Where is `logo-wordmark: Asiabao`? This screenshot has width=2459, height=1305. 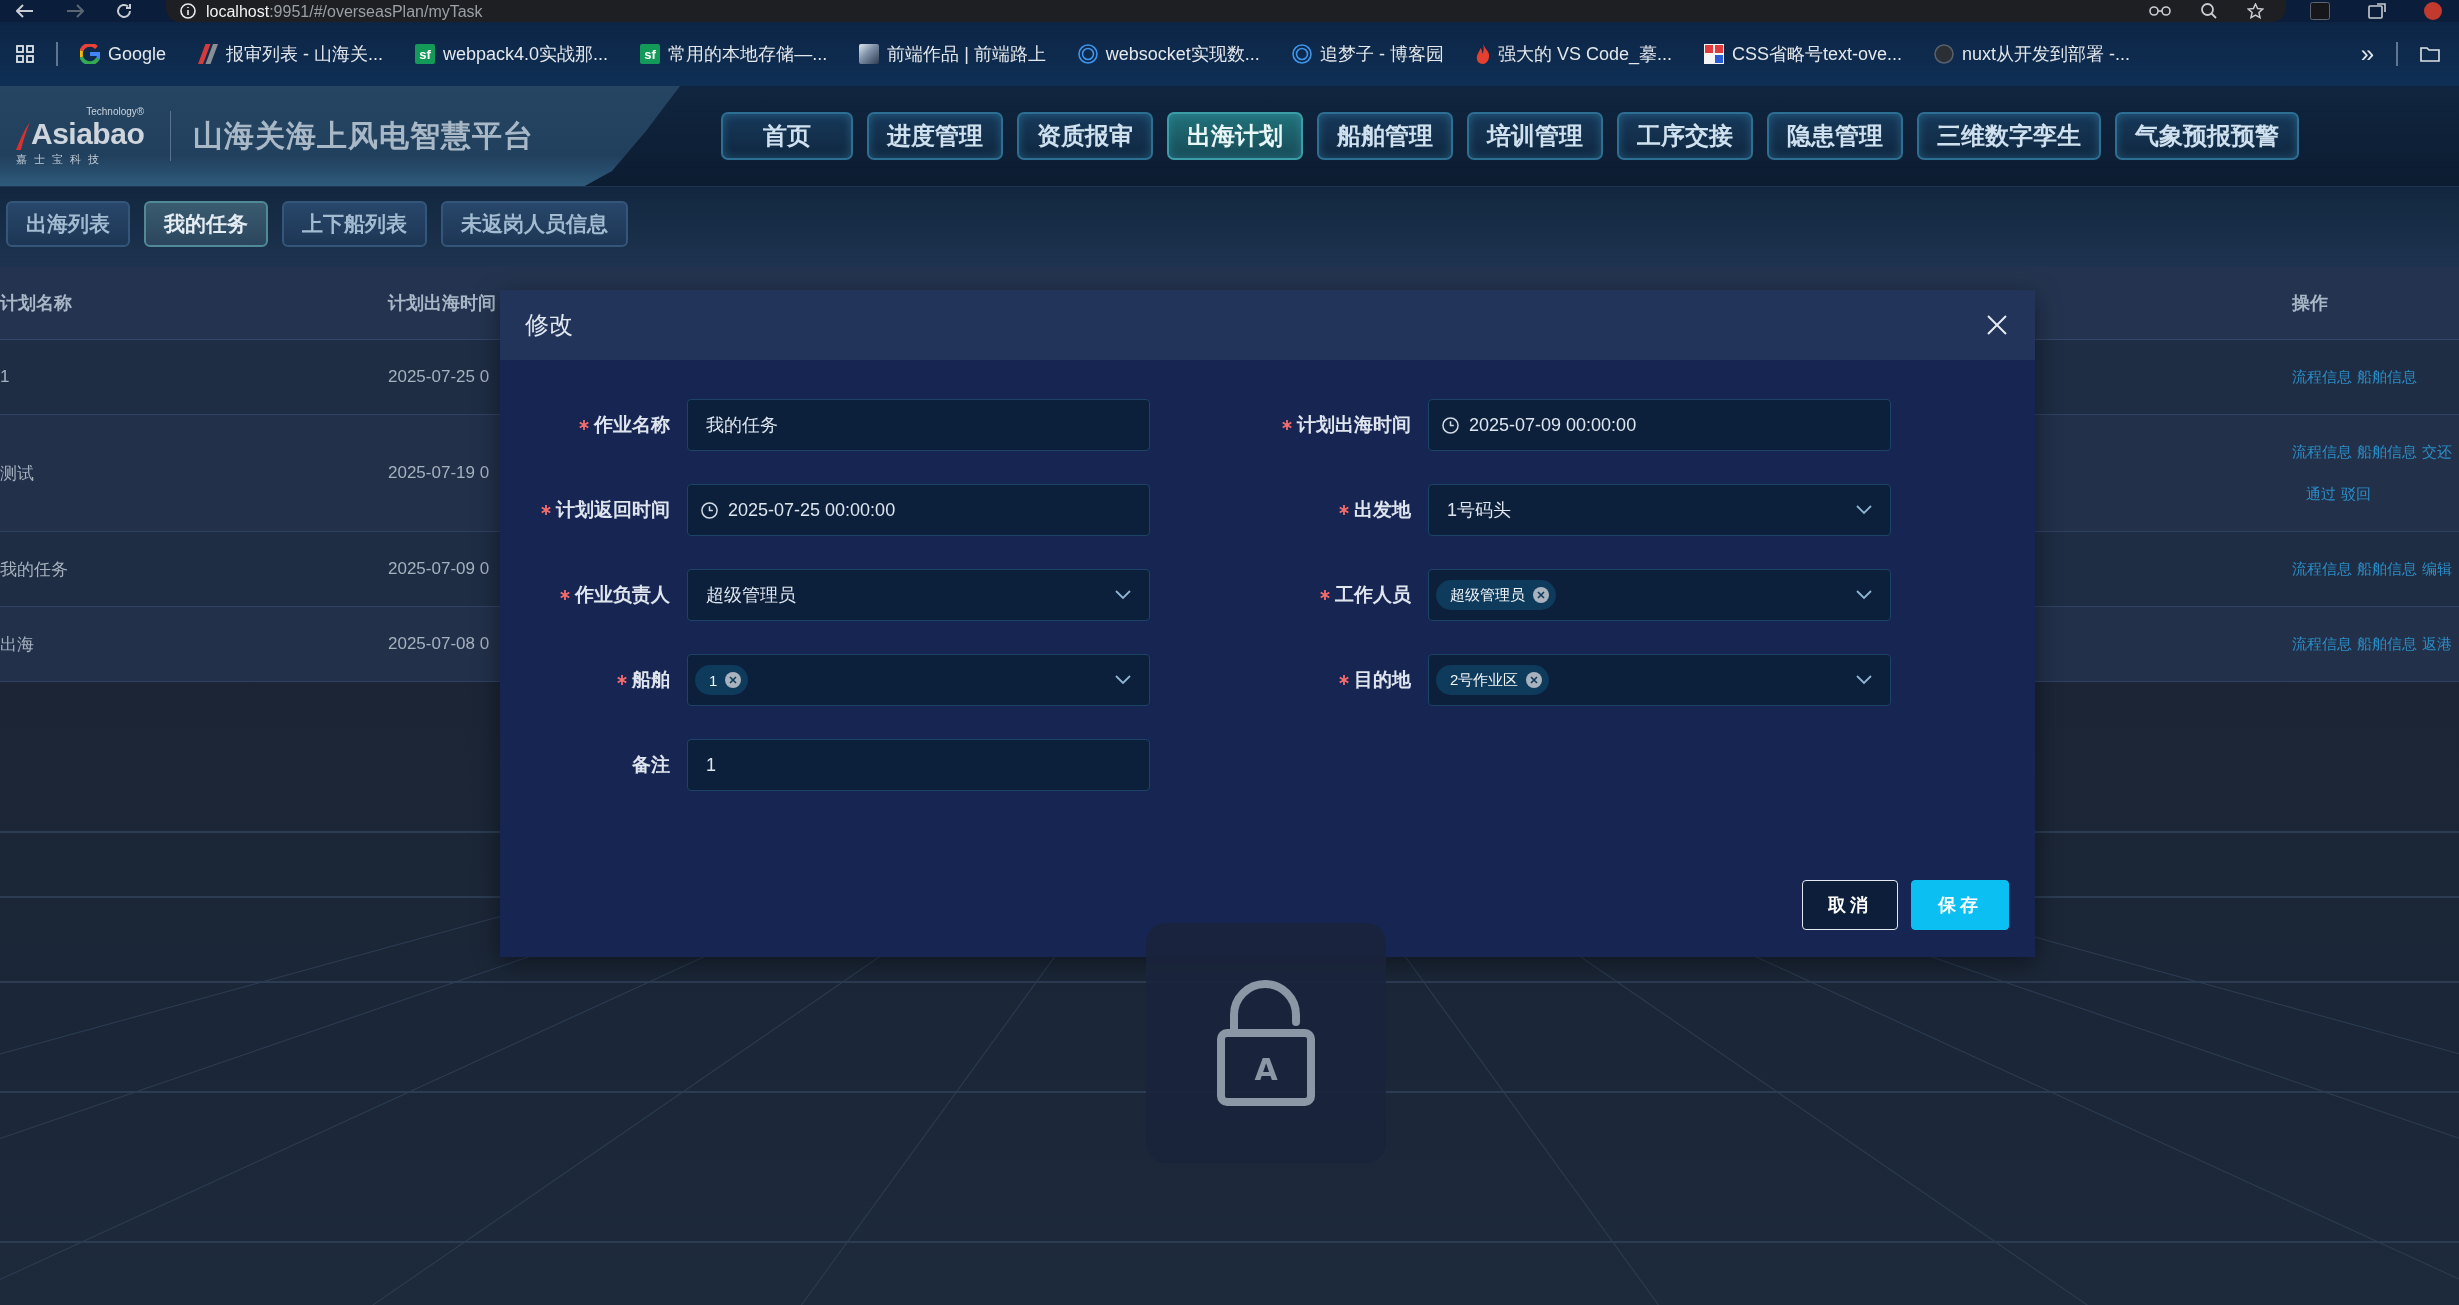
logo-wordmark: Asiabao is located at coordinates (88, 134).